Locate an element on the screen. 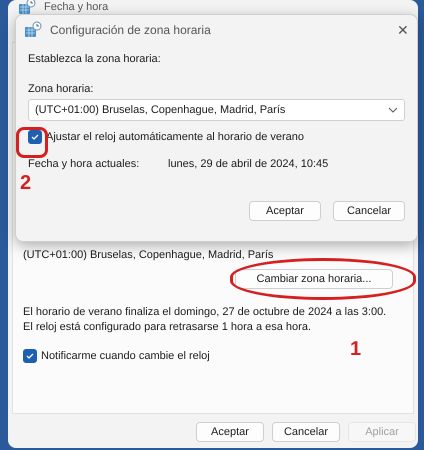 The image size is (424, 450). highlight-ring is located at coordinates (32, 142).